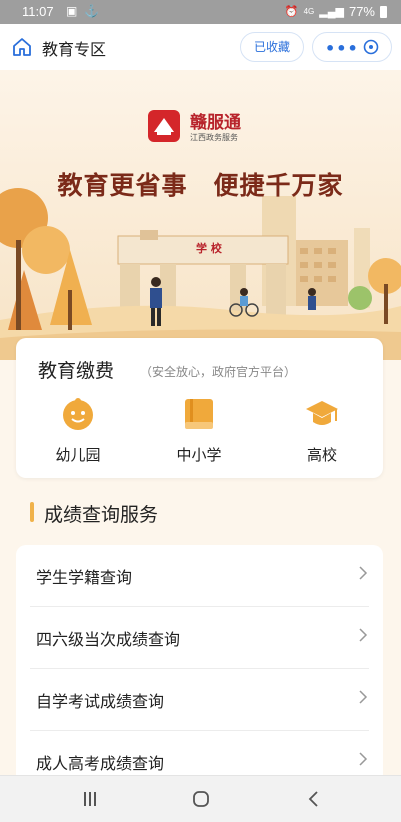  Describe the element at coordinates (383, 11) in the screenshot. I see `battery-icon` at that location.